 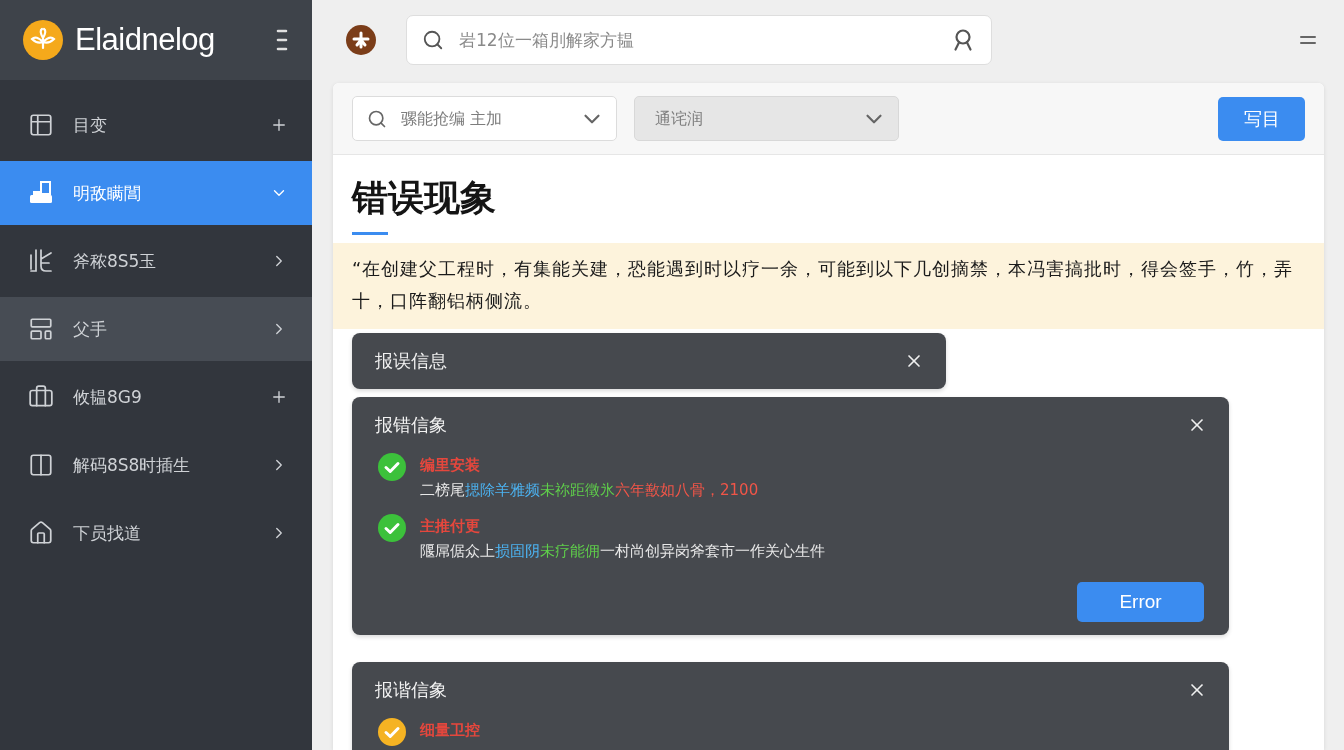 What do you see at coordinates (41, 329) in the screenshot?
I see `layout-icon` at bounding box center [41, 329].